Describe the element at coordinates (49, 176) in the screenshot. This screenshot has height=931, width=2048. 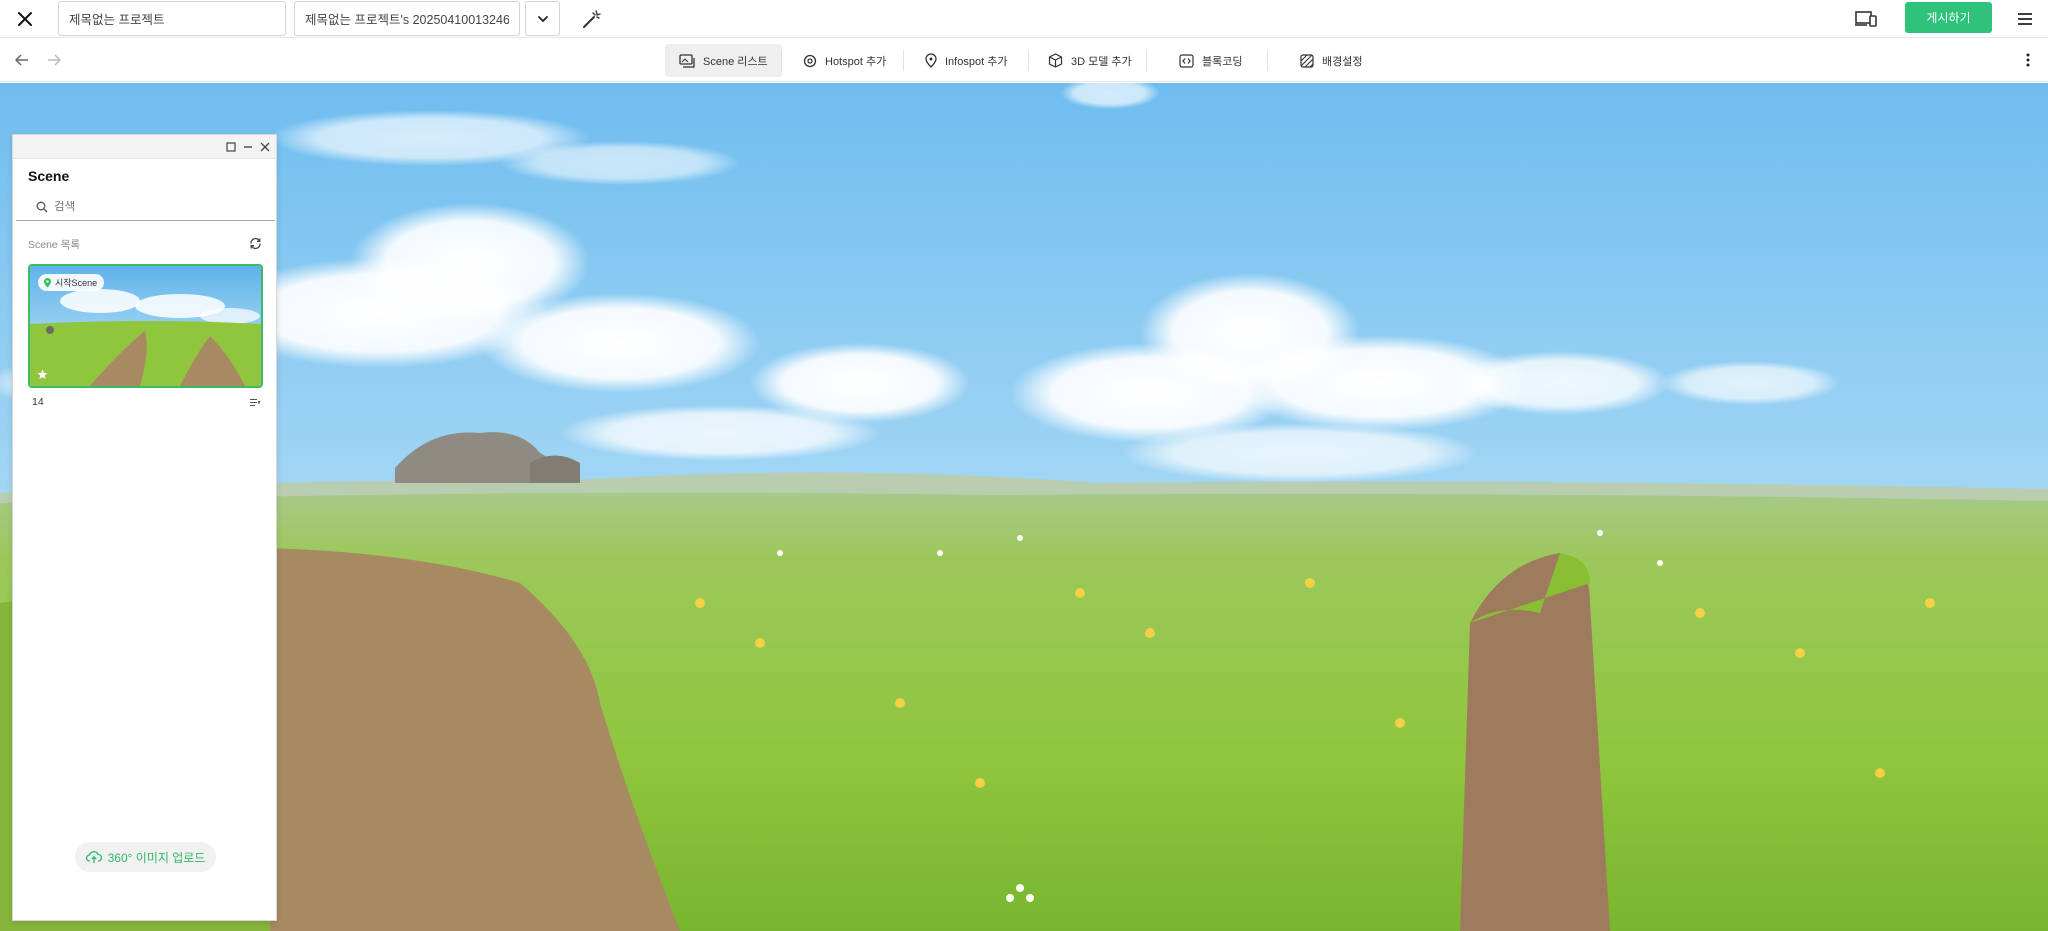
I see `panel-title: Scene` at that location.